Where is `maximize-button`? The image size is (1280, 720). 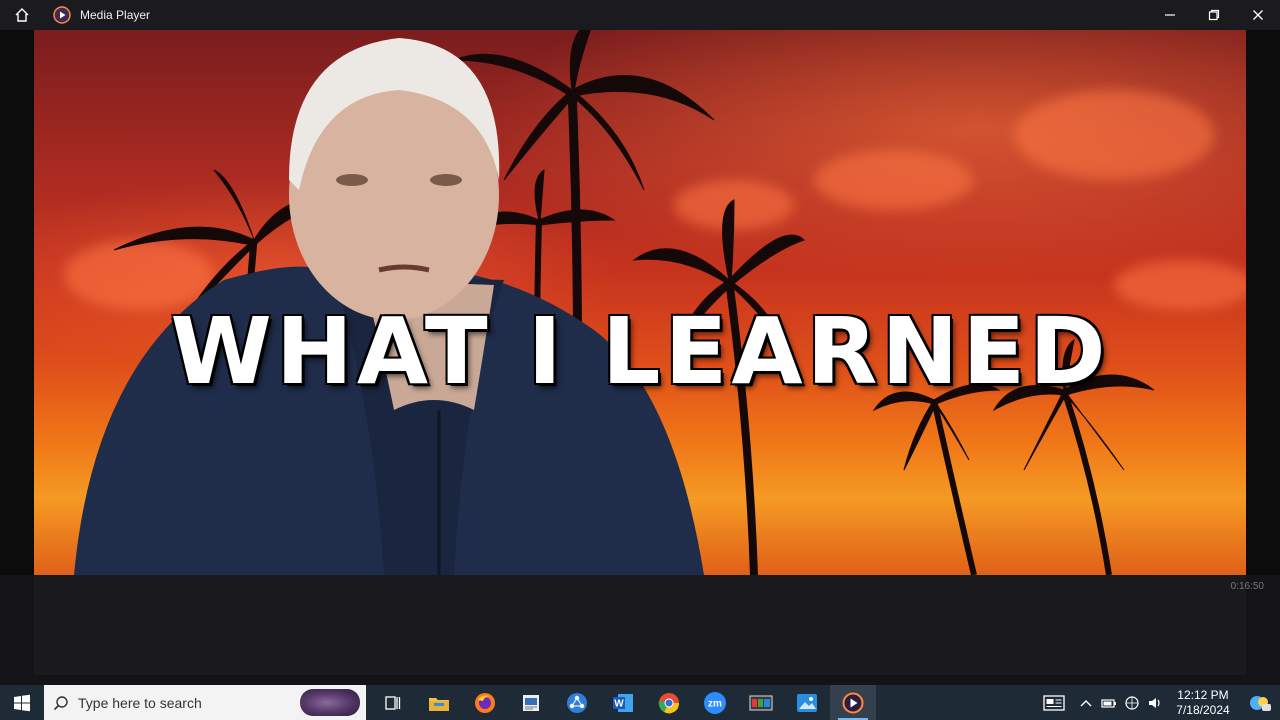
maximize-button is located at coordinates (1214, 15).